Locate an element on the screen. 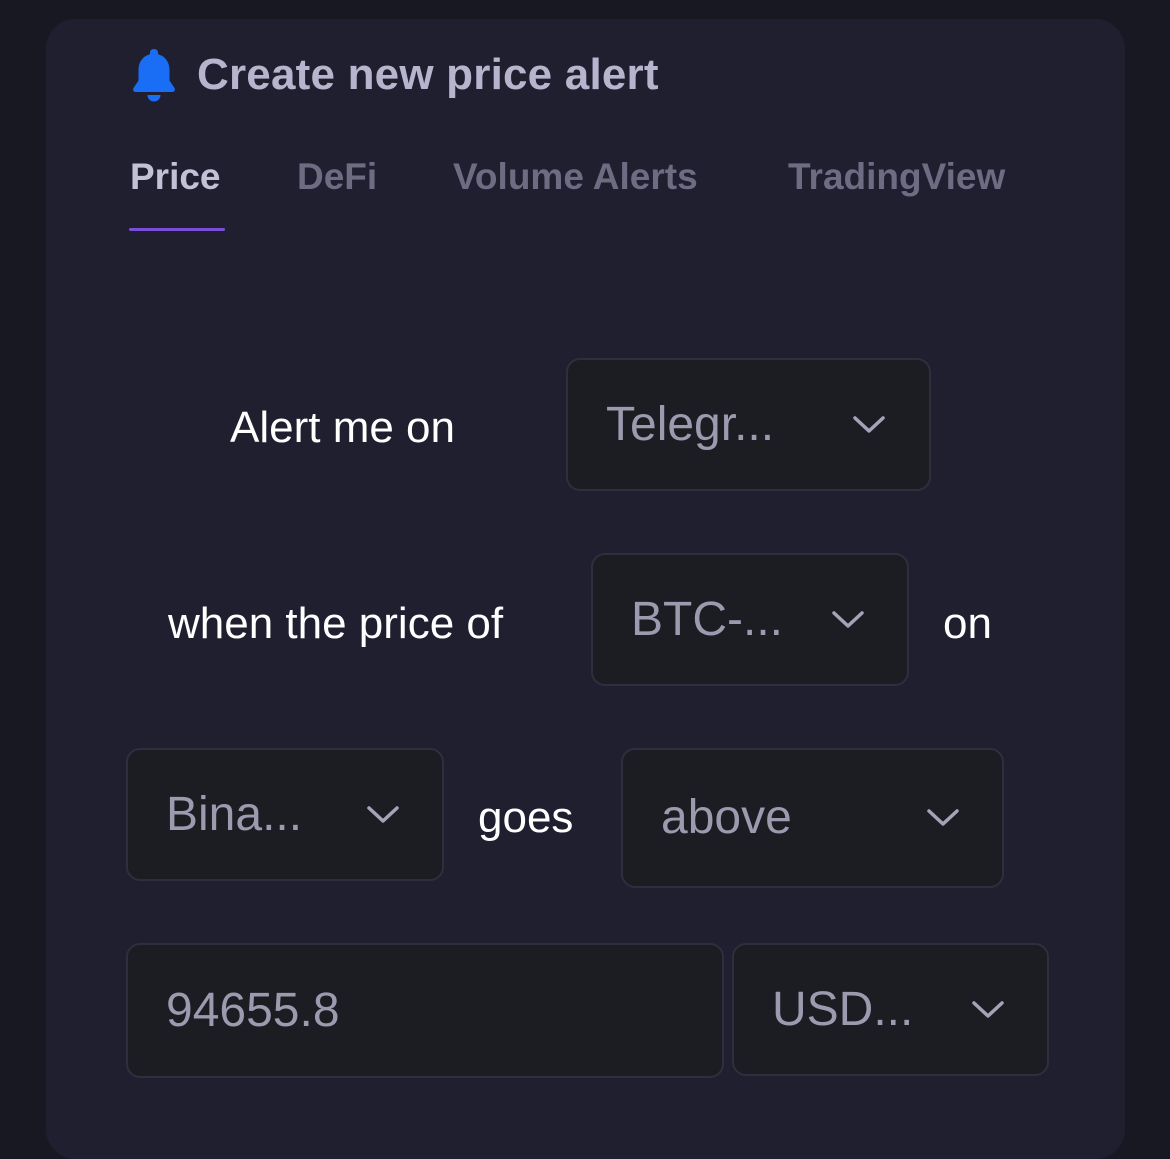 Image resolution: width=1170 pixels, height=1159 pixels. when-price-of-label: when the price of is located at coordinates (336, 623).